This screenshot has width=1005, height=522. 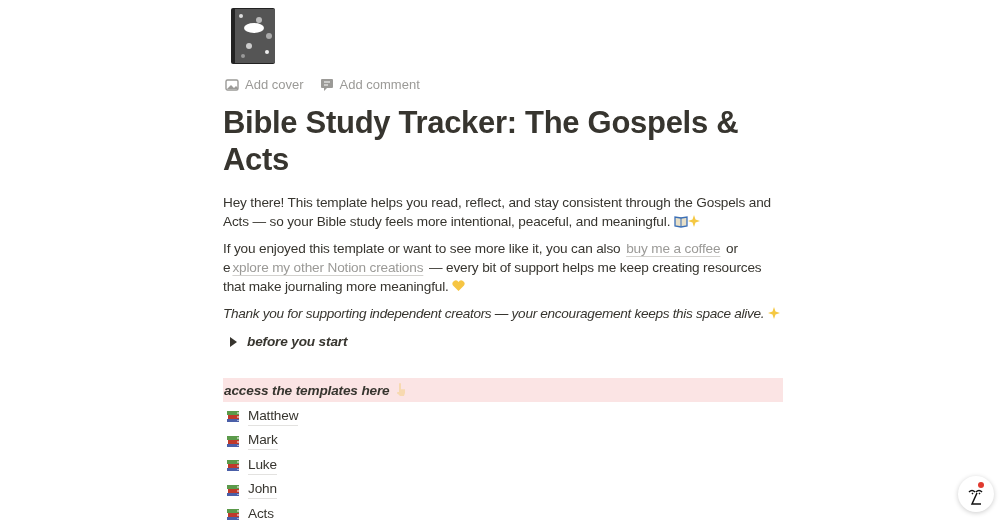 What do you see at coordinates (459, 286) in the screenshot?
I see `heart-icon` at bounding box center [459, 286].